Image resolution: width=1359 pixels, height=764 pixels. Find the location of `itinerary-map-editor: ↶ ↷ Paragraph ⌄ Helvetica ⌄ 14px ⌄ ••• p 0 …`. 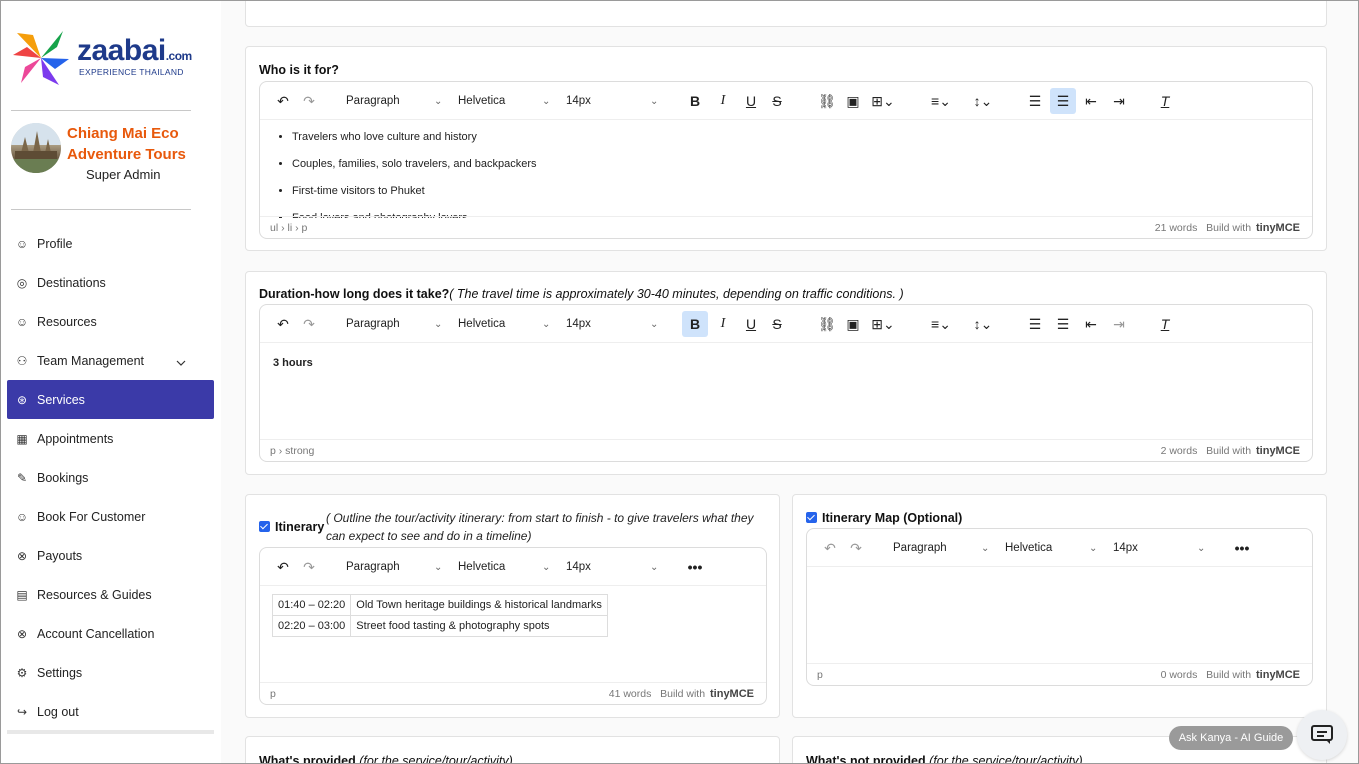

itinerary-map-editor: ↶ ↷ Paragraph ⌄ Helvetica ⌄ 14px ⌄ ••• p 0 … is located at coordinates (1059, 607).